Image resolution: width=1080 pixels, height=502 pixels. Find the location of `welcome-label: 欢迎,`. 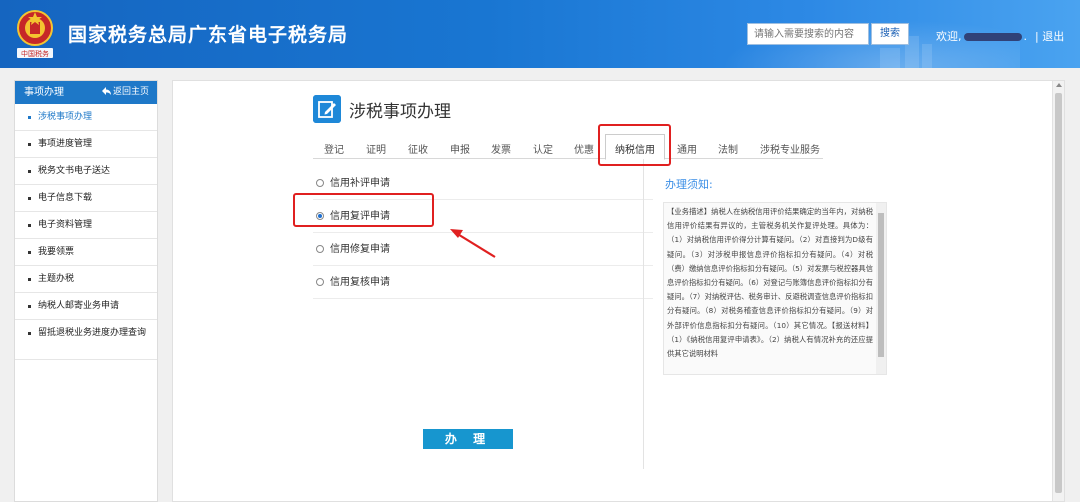

welcome-label: 欢迎, is located at coordinates (949, 36).